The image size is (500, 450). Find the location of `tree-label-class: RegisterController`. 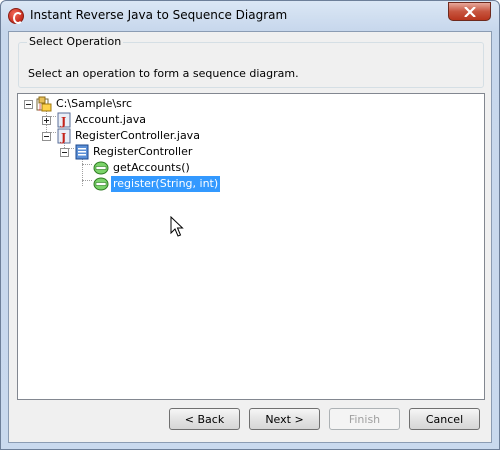

tree-label-class: RegisterController is located at coordinates (143, 151).